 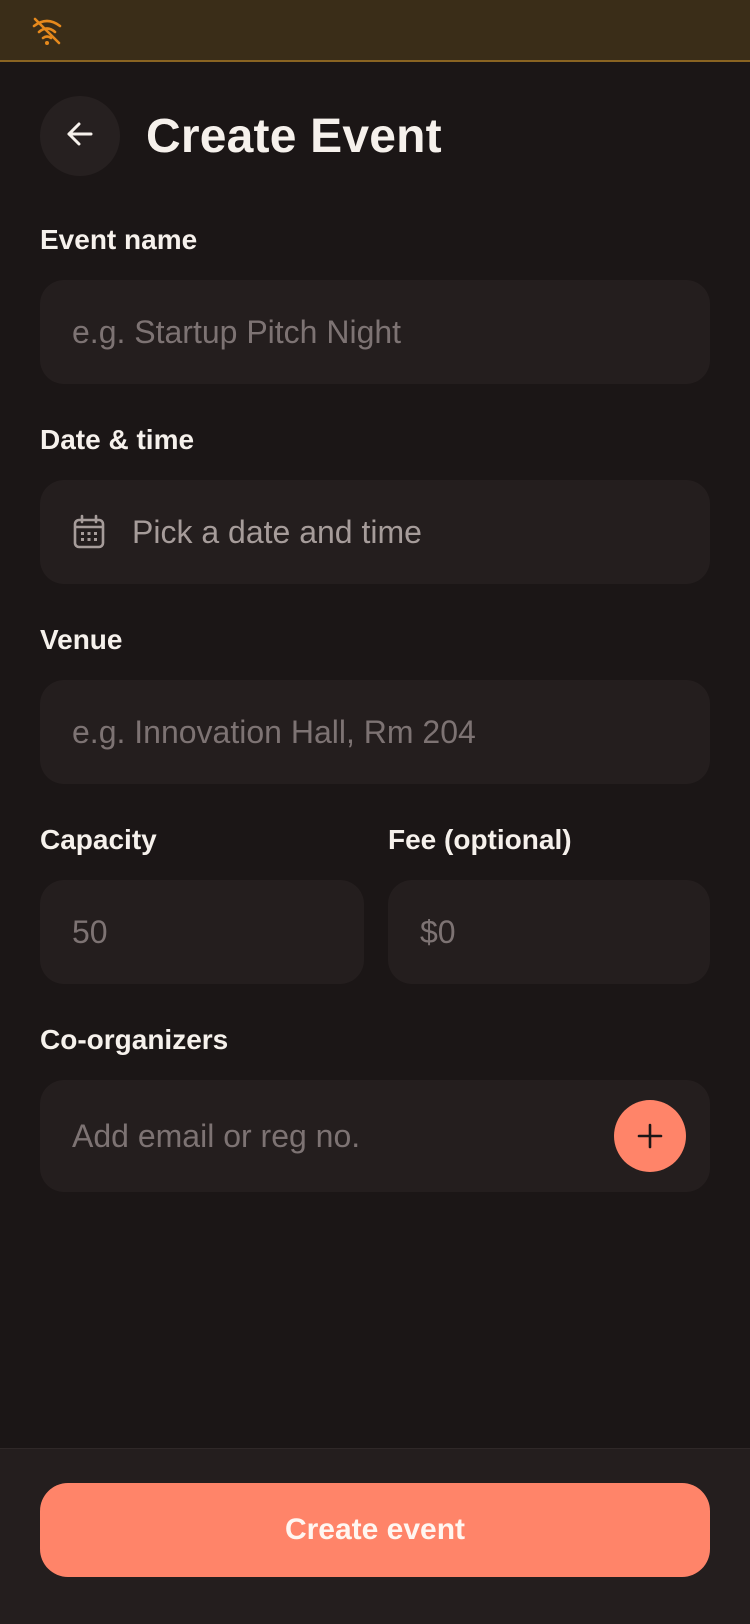 I want to click on event-name-input, so click(x=375, y=332).